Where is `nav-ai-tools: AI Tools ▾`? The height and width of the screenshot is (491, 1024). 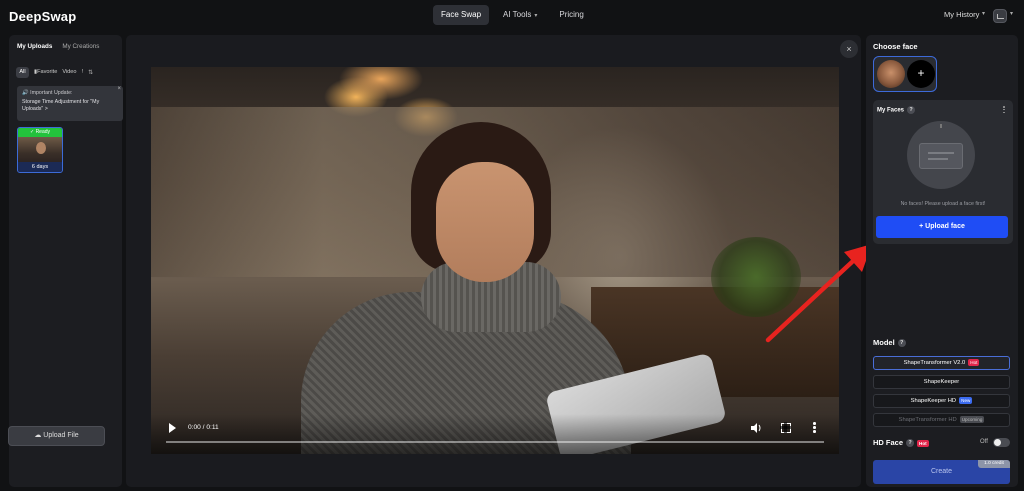 nav-ai-tools: AI Tools ▾ is located at coordinates (520, 15).